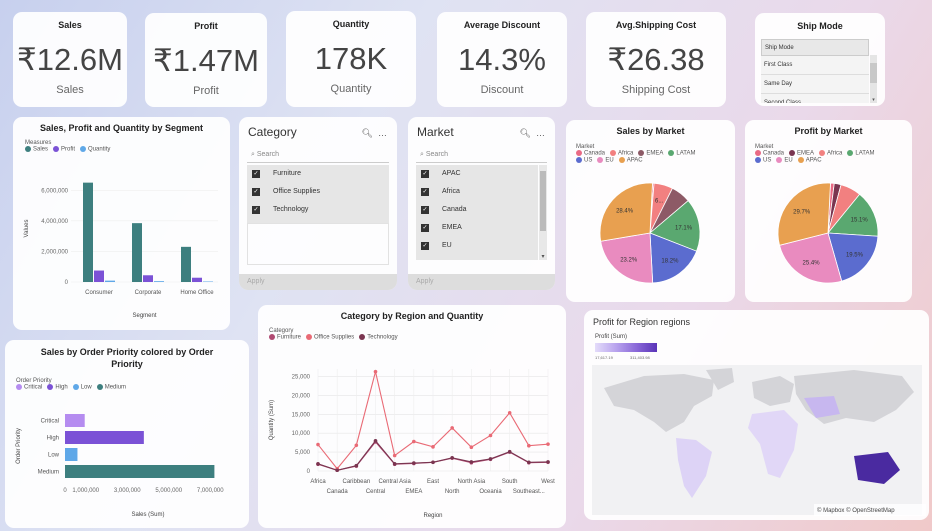 The width and height of the screenshot is (932, 531). What do you see at coordinates (435, 132) in the screenshot?
I see `slicer-title: Market` at bounding box center [435, 132].